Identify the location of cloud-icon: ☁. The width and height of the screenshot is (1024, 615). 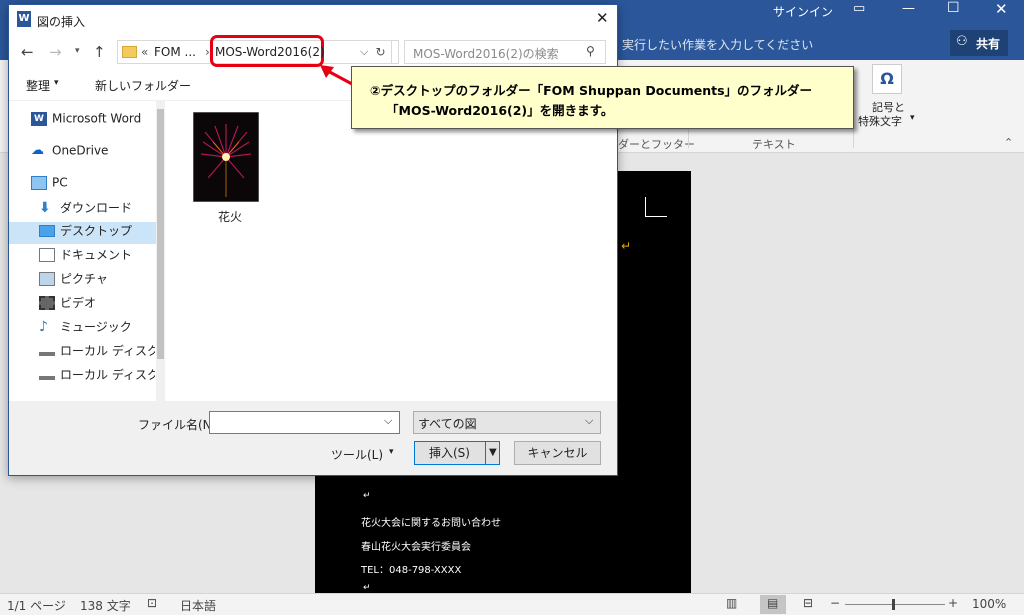
(37, 150).